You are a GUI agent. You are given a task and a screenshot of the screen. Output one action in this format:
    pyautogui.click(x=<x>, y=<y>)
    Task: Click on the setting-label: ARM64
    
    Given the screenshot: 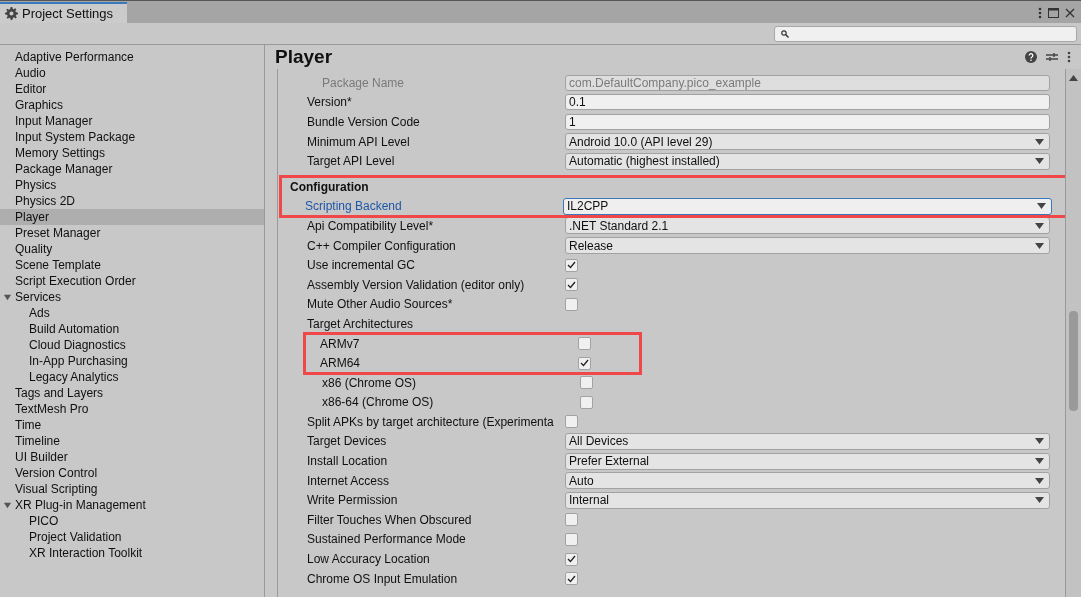 What is the action you would take?
    pyautogui.click(x=340, y=363)
    